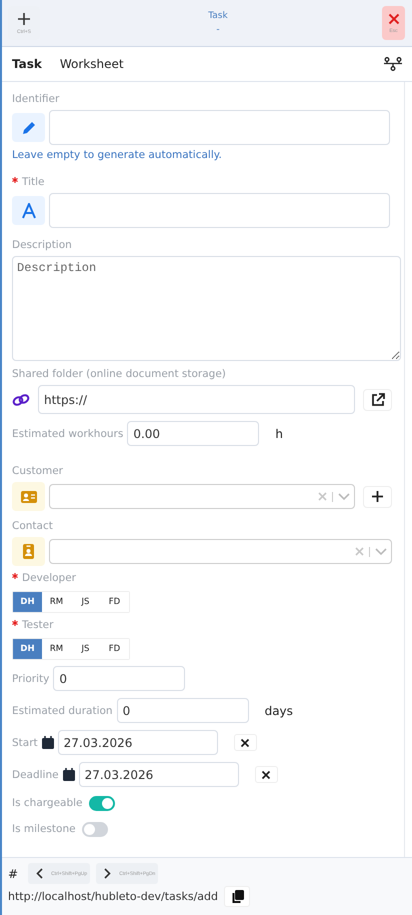 The width and height of the screenshot is (412, 915). Describe the element at coordinates (68, 434) in the screenshot. I see `field-label: Estimated workhours` at that location.